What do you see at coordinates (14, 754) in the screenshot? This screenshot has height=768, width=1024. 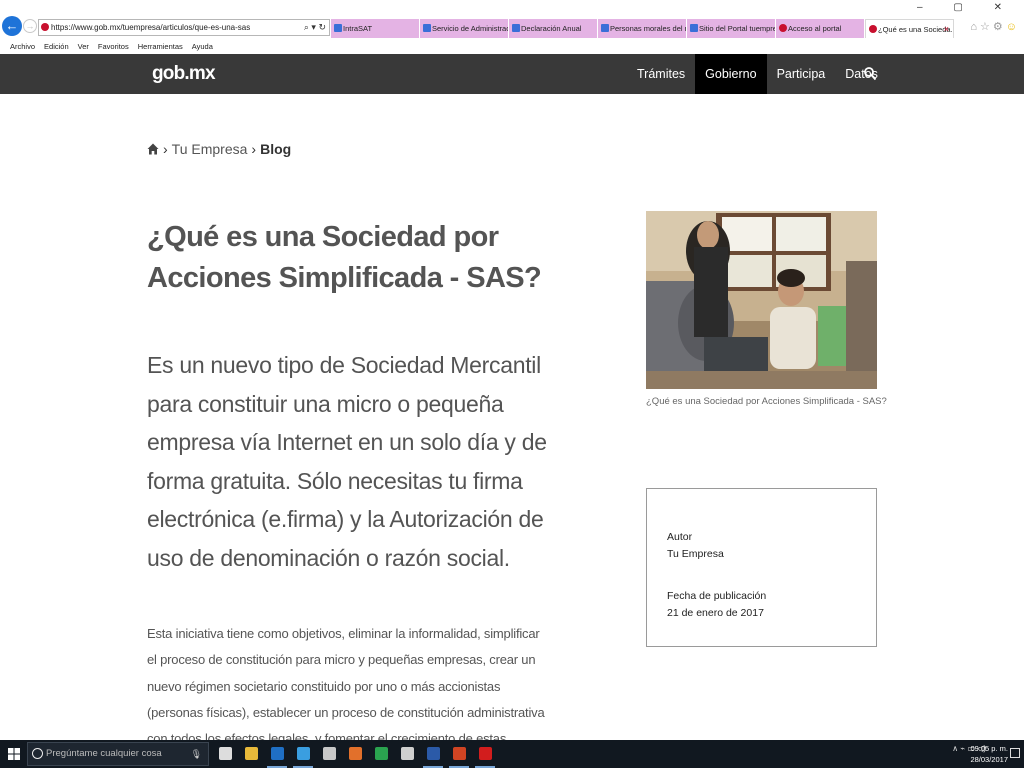 I see `windows-start-icon` at bounding box center [14, 754].